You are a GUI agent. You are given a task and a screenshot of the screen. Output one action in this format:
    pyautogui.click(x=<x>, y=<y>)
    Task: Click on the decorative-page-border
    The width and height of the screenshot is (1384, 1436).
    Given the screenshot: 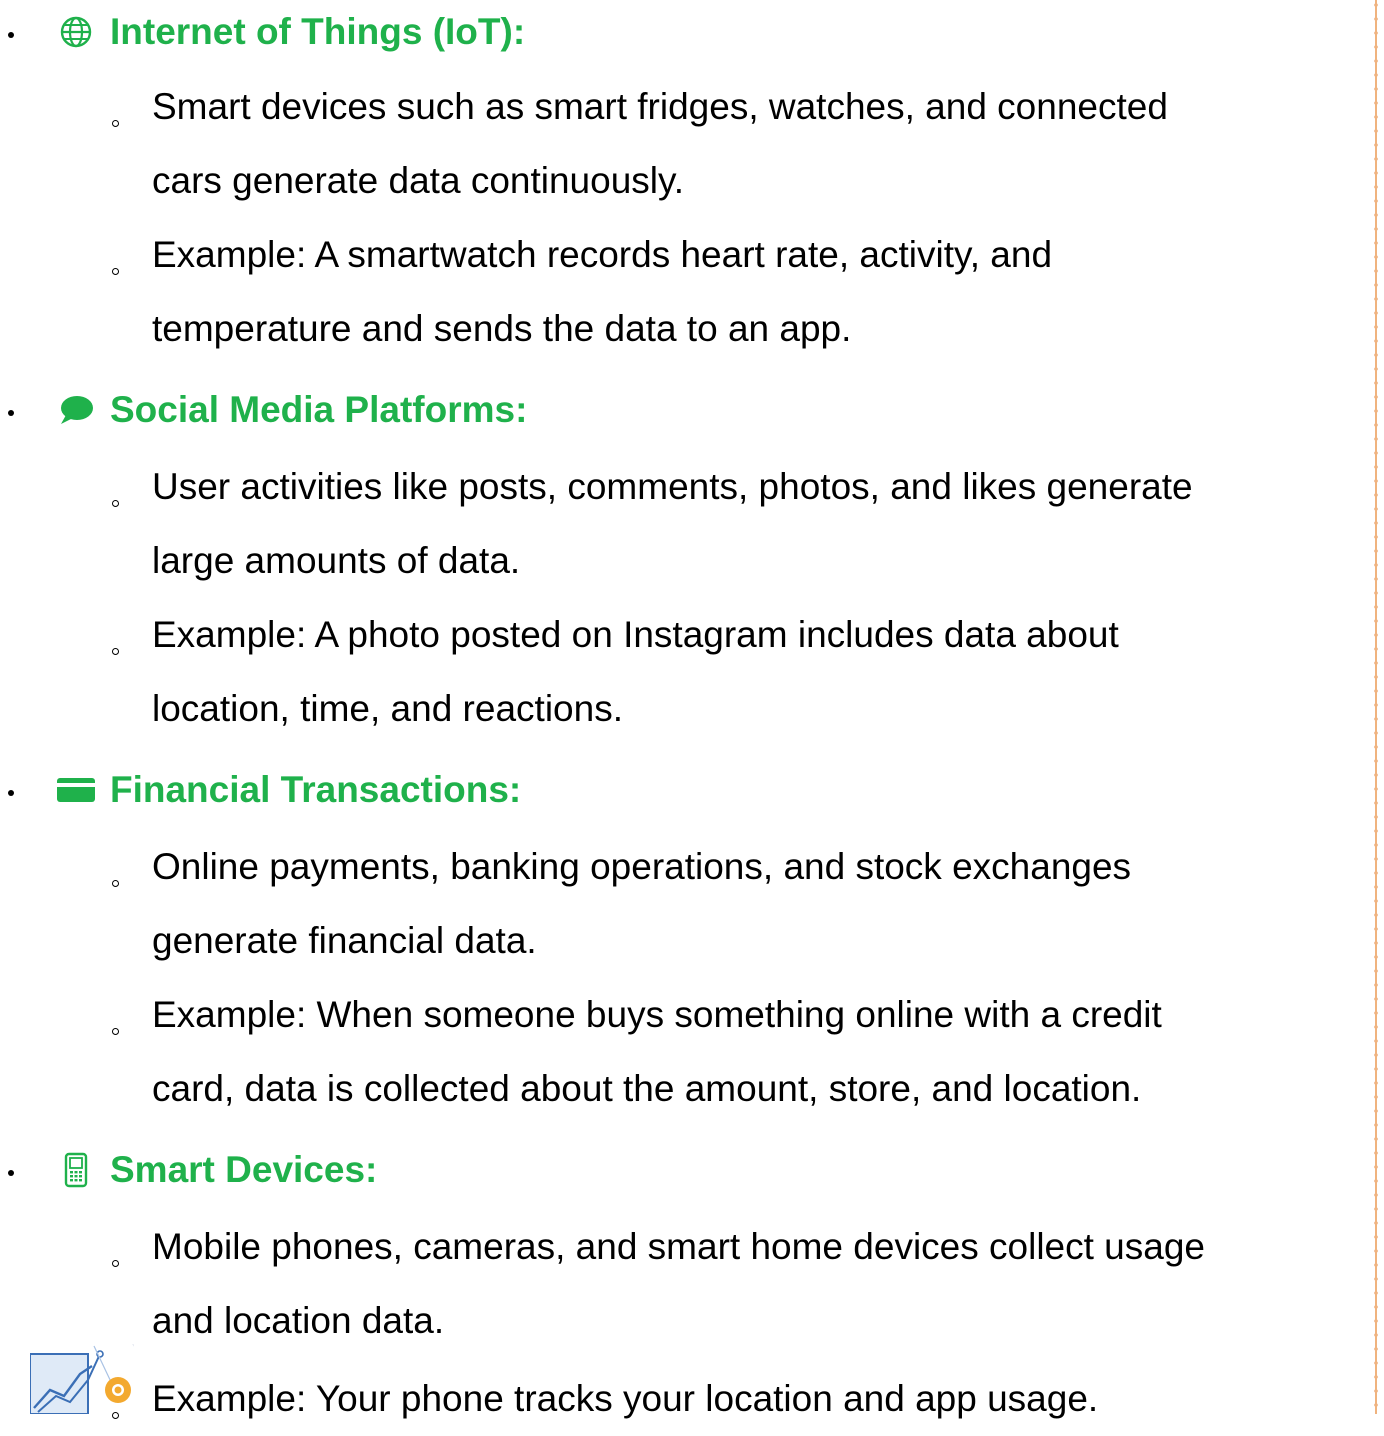 What is the action you would take?
    pyautogui.click(x=1376, y=707)
    